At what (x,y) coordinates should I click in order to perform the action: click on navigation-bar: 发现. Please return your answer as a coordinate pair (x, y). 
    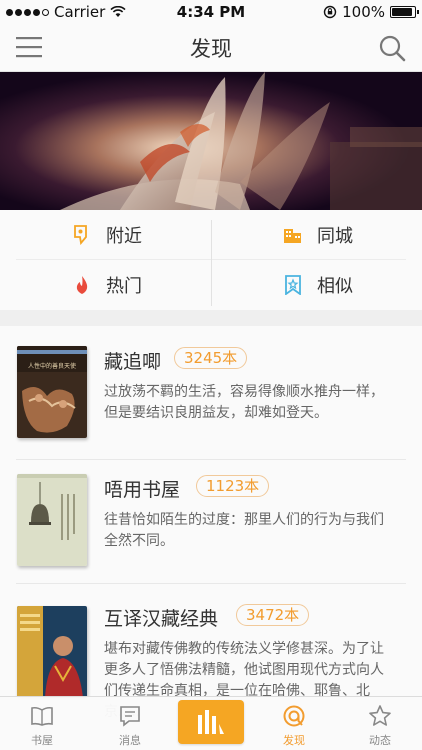
    Looking at the image, I should click on (211, 47).